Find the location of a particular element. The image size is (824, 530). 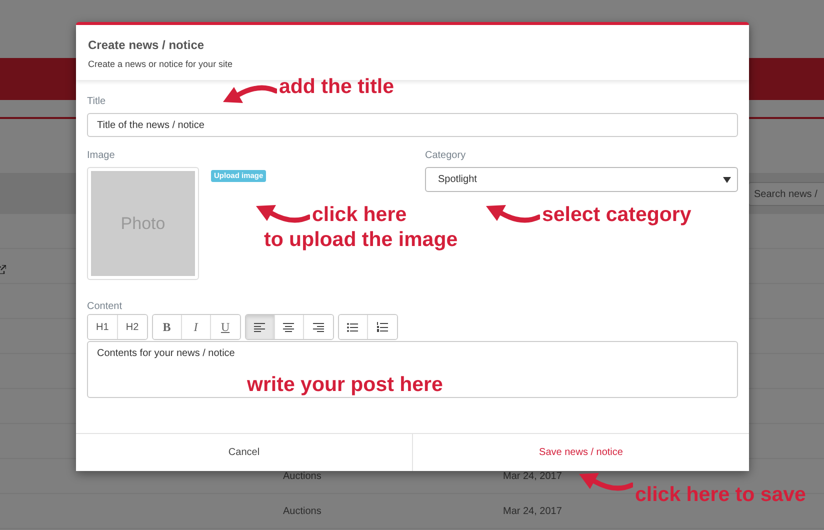

align-right-icon is located at coordinates (318, 327).